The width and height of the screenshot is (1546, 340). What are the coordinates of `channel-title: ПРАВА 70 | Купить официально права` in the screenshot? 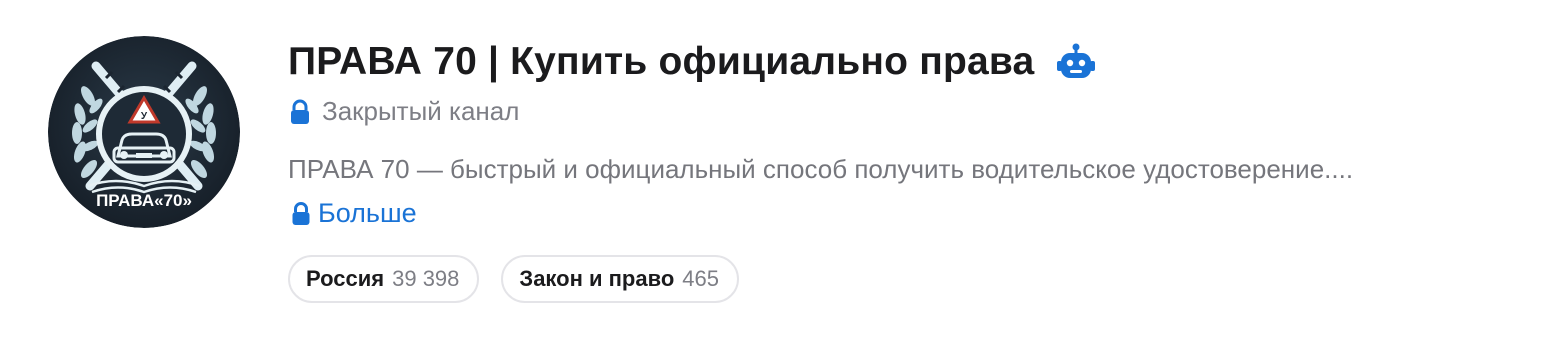 It's located at (661, 61).